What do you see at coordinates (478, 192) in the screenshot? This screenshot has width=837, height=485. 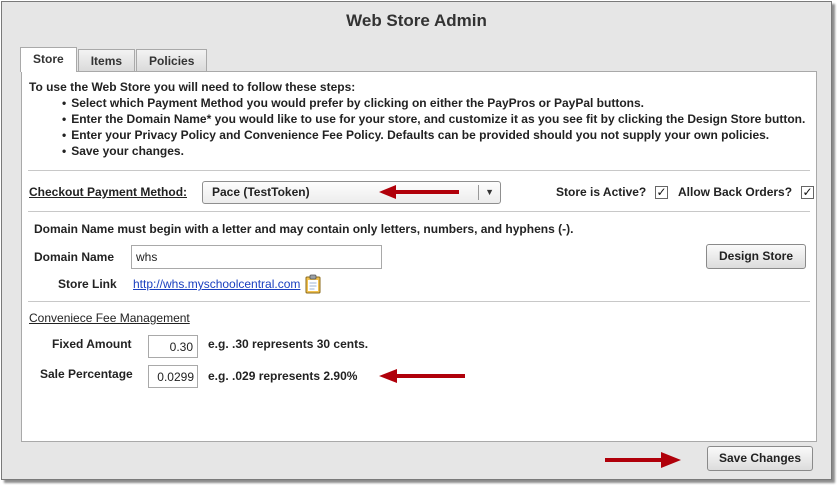 I see `select-divider` at bounding box center [478, 192].